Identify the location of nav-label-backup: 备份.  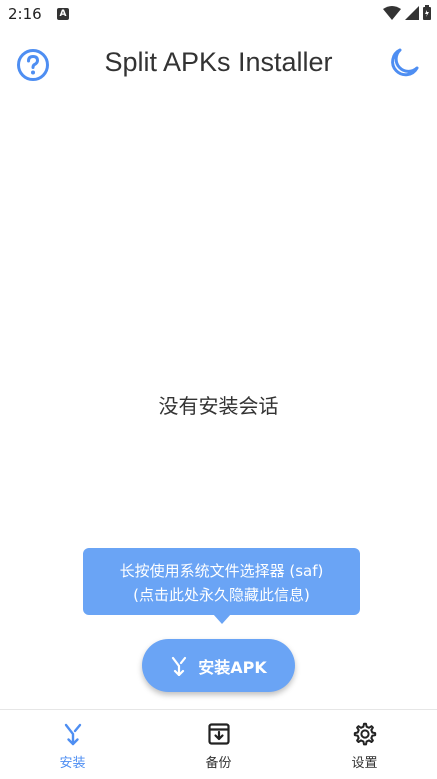
(218, 763).